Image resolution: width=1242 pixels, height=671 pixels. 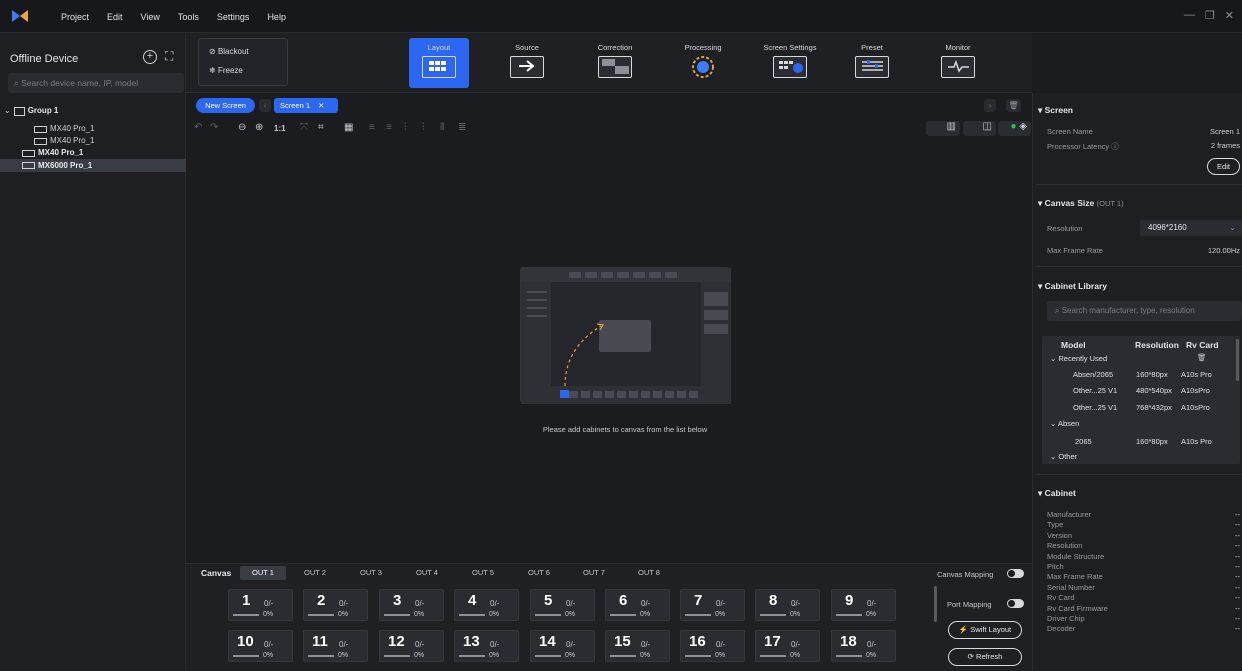 I want to click on group-other: ⌄ Other, so click(x=1063, y=456).